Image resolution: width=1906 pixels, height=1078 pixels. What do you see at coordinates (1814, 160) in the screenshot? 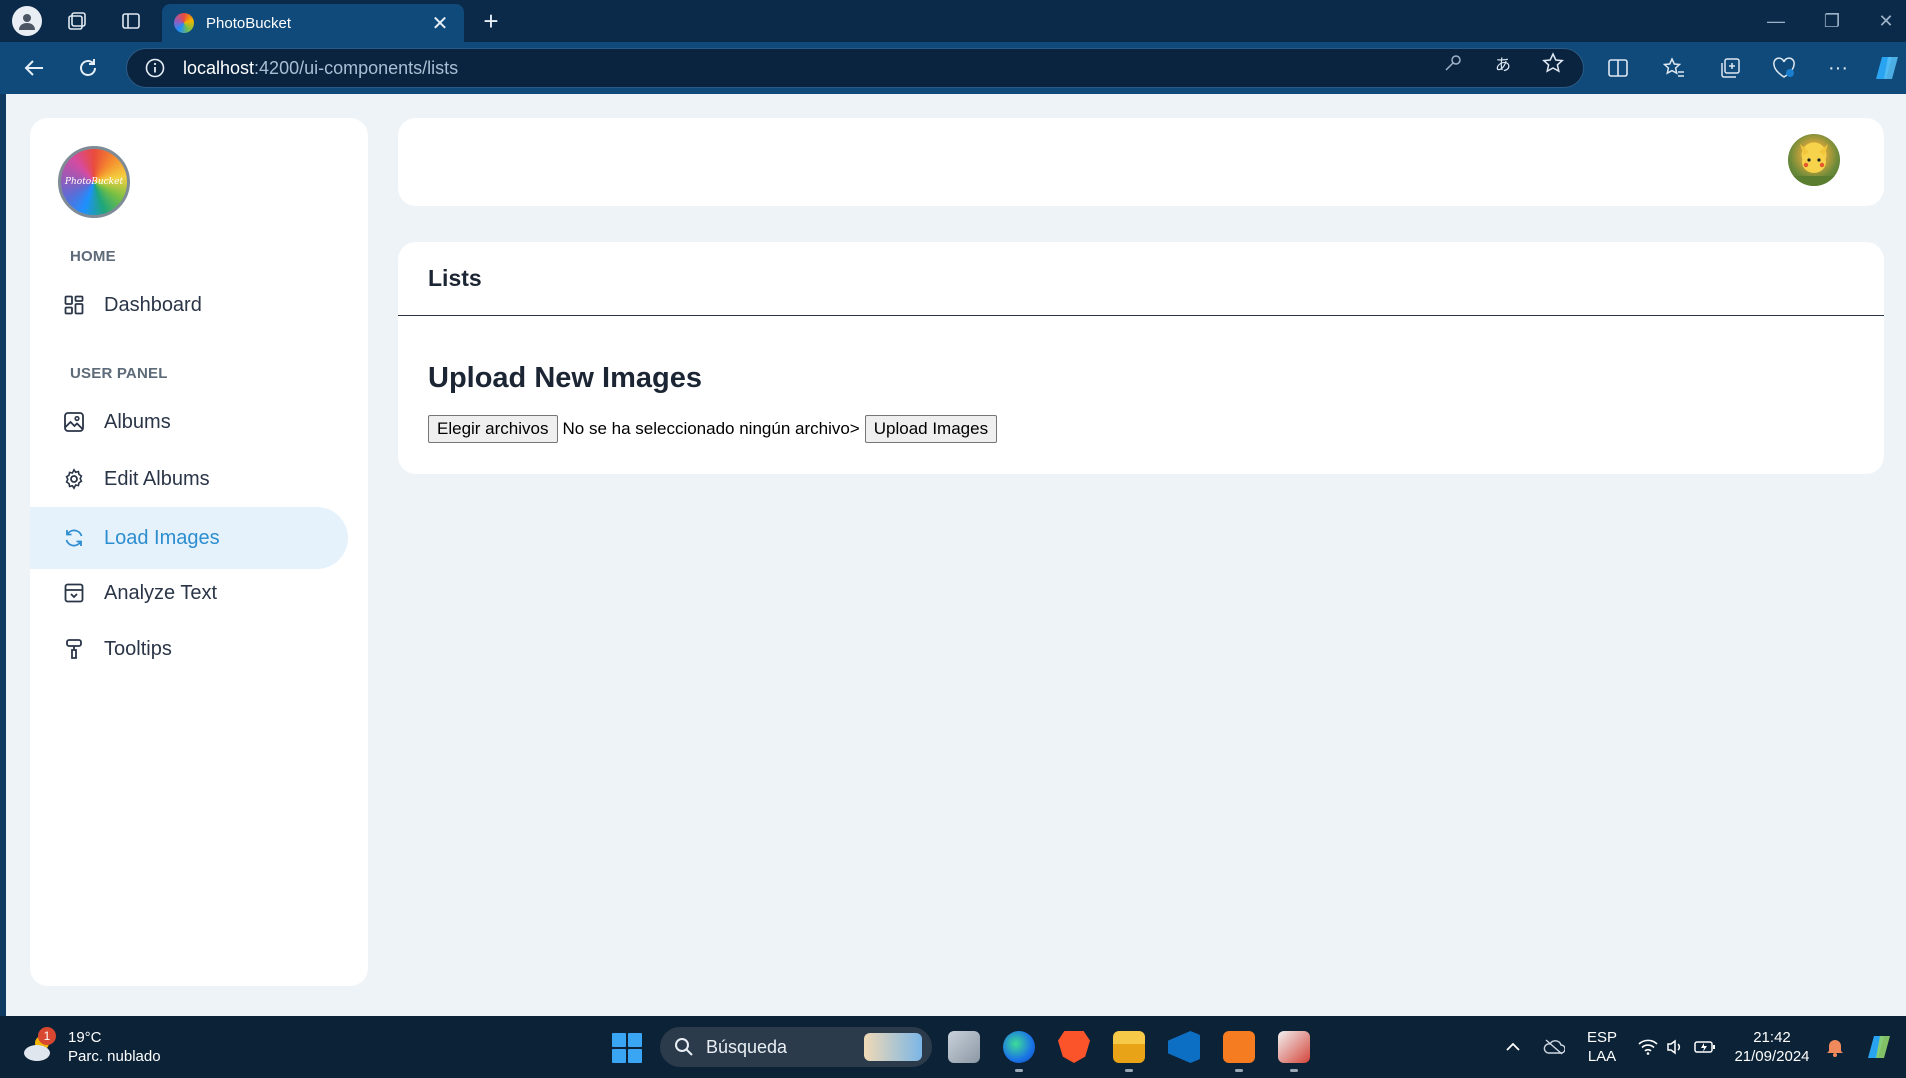
I see `user-avatar` at bounding box center [1814, 160].